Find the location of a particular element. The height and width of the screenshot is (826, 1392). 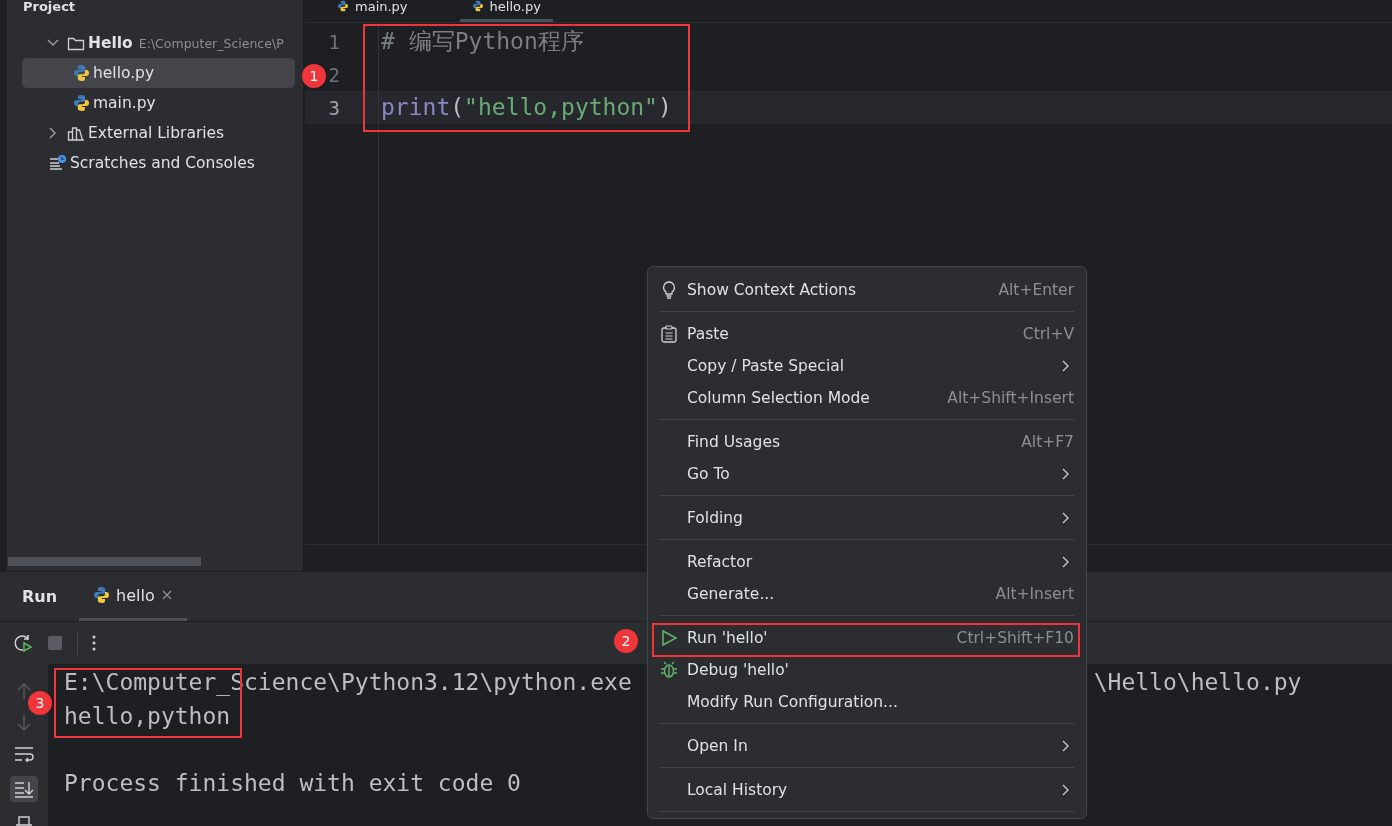

folder-path: E:\Computer_Science\P is located at coordinates (211, 43).